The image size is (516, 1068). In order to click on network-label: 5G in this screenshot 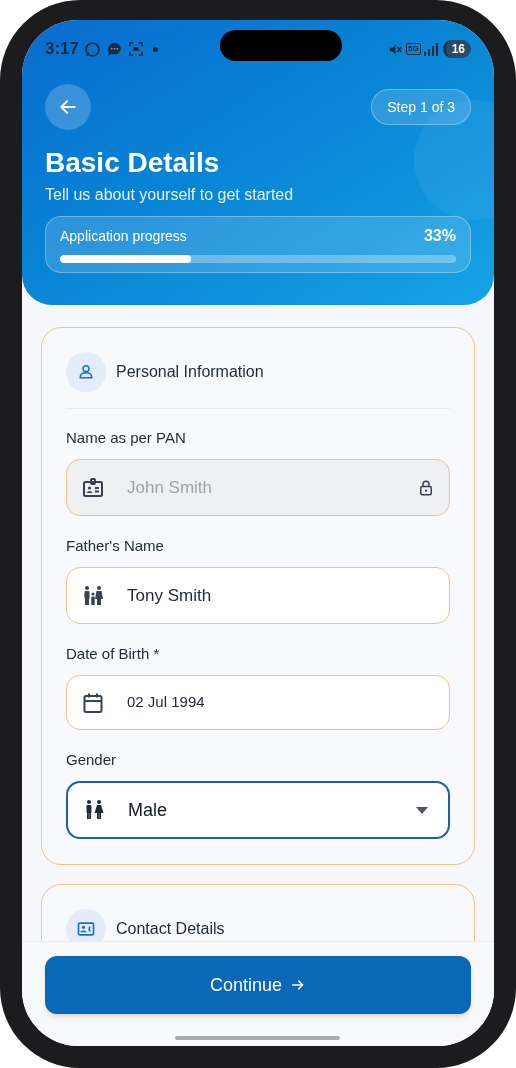, I will do `click(413, 49)`.